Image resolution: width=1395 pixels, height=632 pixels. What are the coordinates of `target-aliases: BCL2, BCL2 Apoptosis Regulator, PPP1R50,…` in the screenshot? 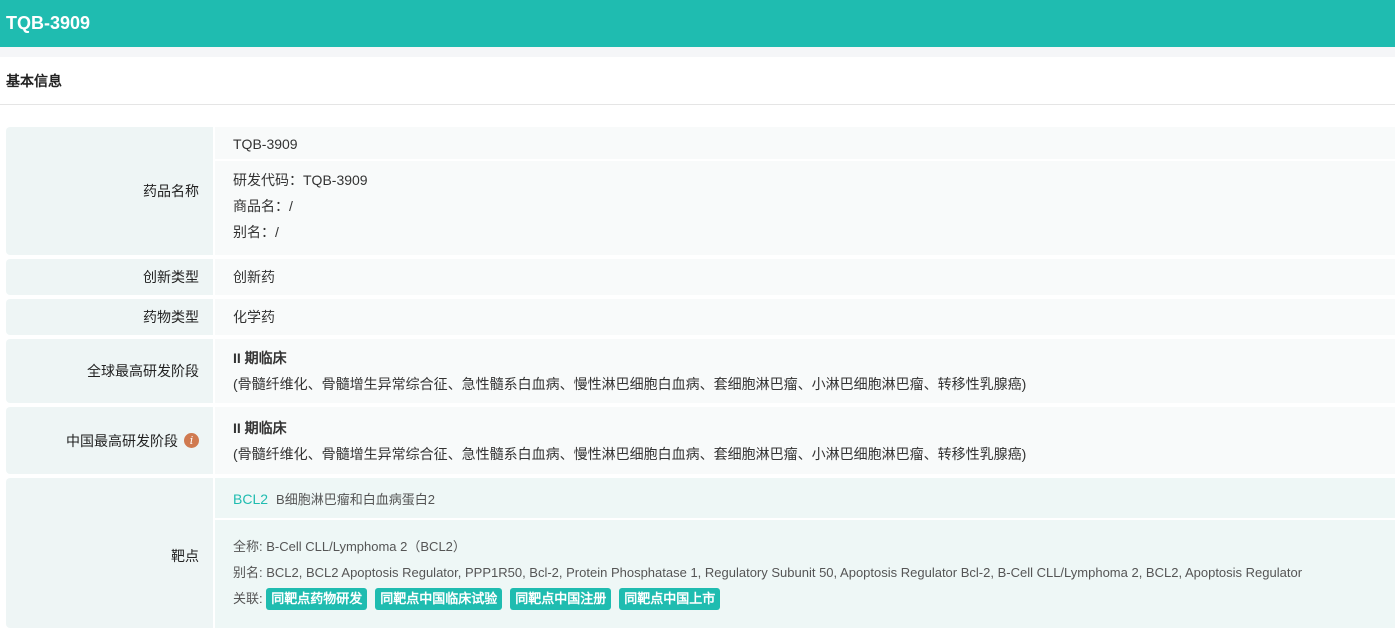 It's located at (784, 572).